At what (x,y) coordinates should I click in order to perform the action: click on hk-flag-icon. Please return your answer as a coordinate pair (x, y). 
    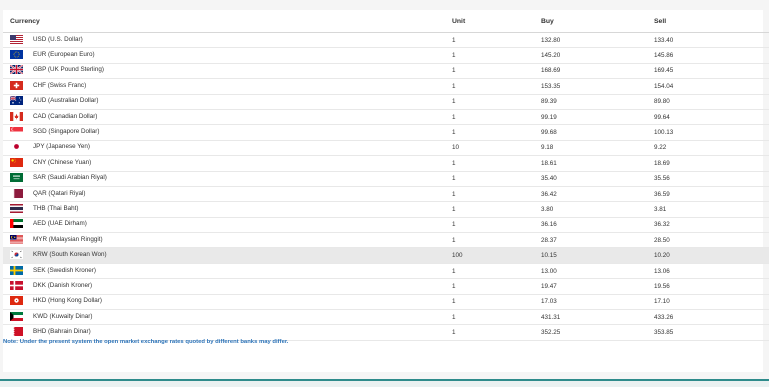
    Looking at the image, I should click on (16, 301).